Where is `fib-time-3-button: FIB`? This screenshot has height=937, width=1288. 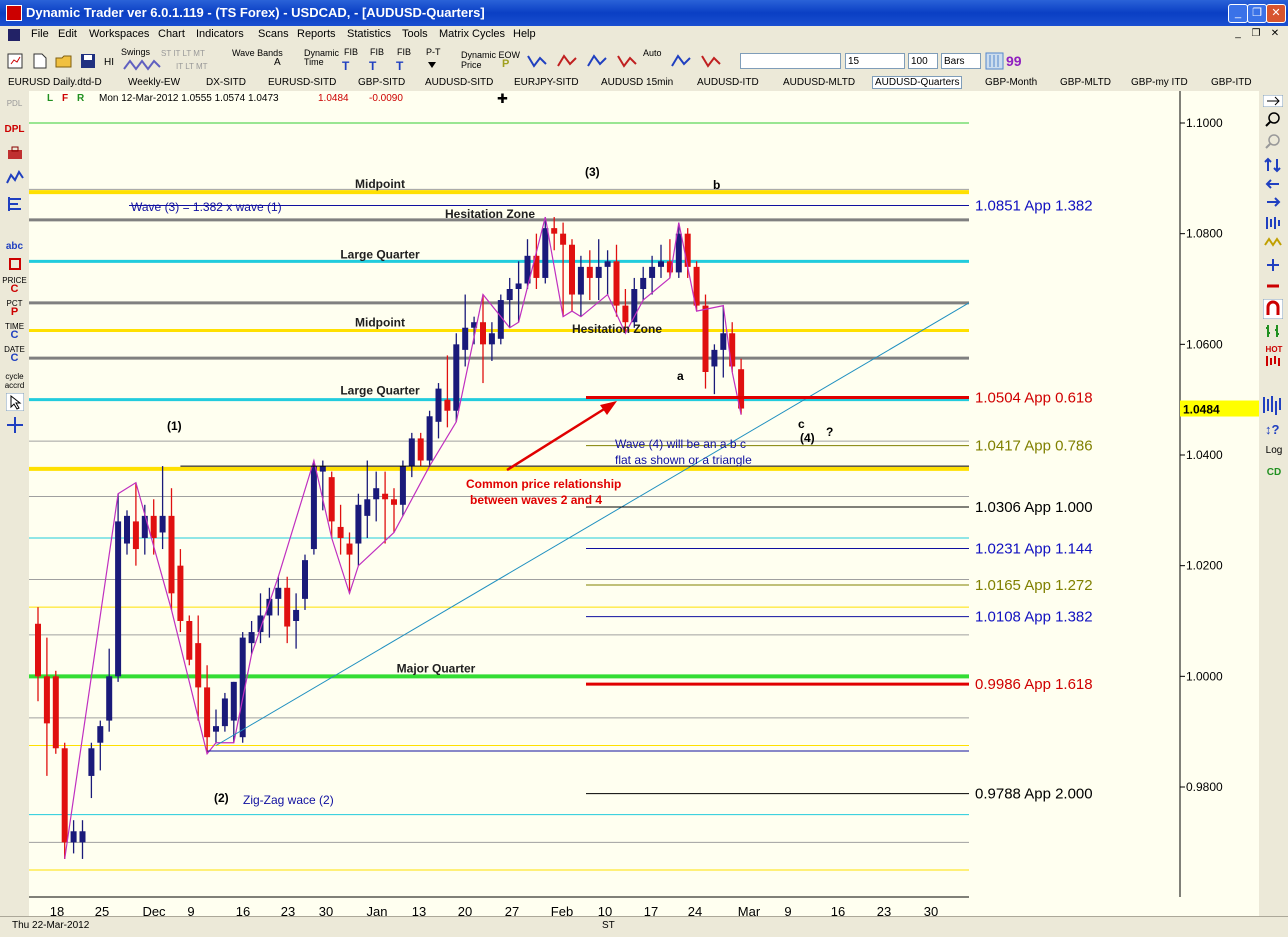
fib-time-3-button: FIB is located at coordinates (404, 52).